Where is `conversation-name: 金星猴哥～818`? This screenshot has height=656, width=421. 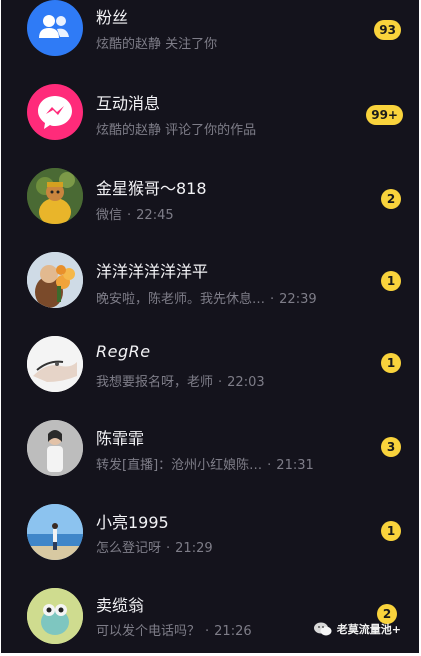 conversation-name: 金星猴哥～818 is located at coordinates (151, 188).